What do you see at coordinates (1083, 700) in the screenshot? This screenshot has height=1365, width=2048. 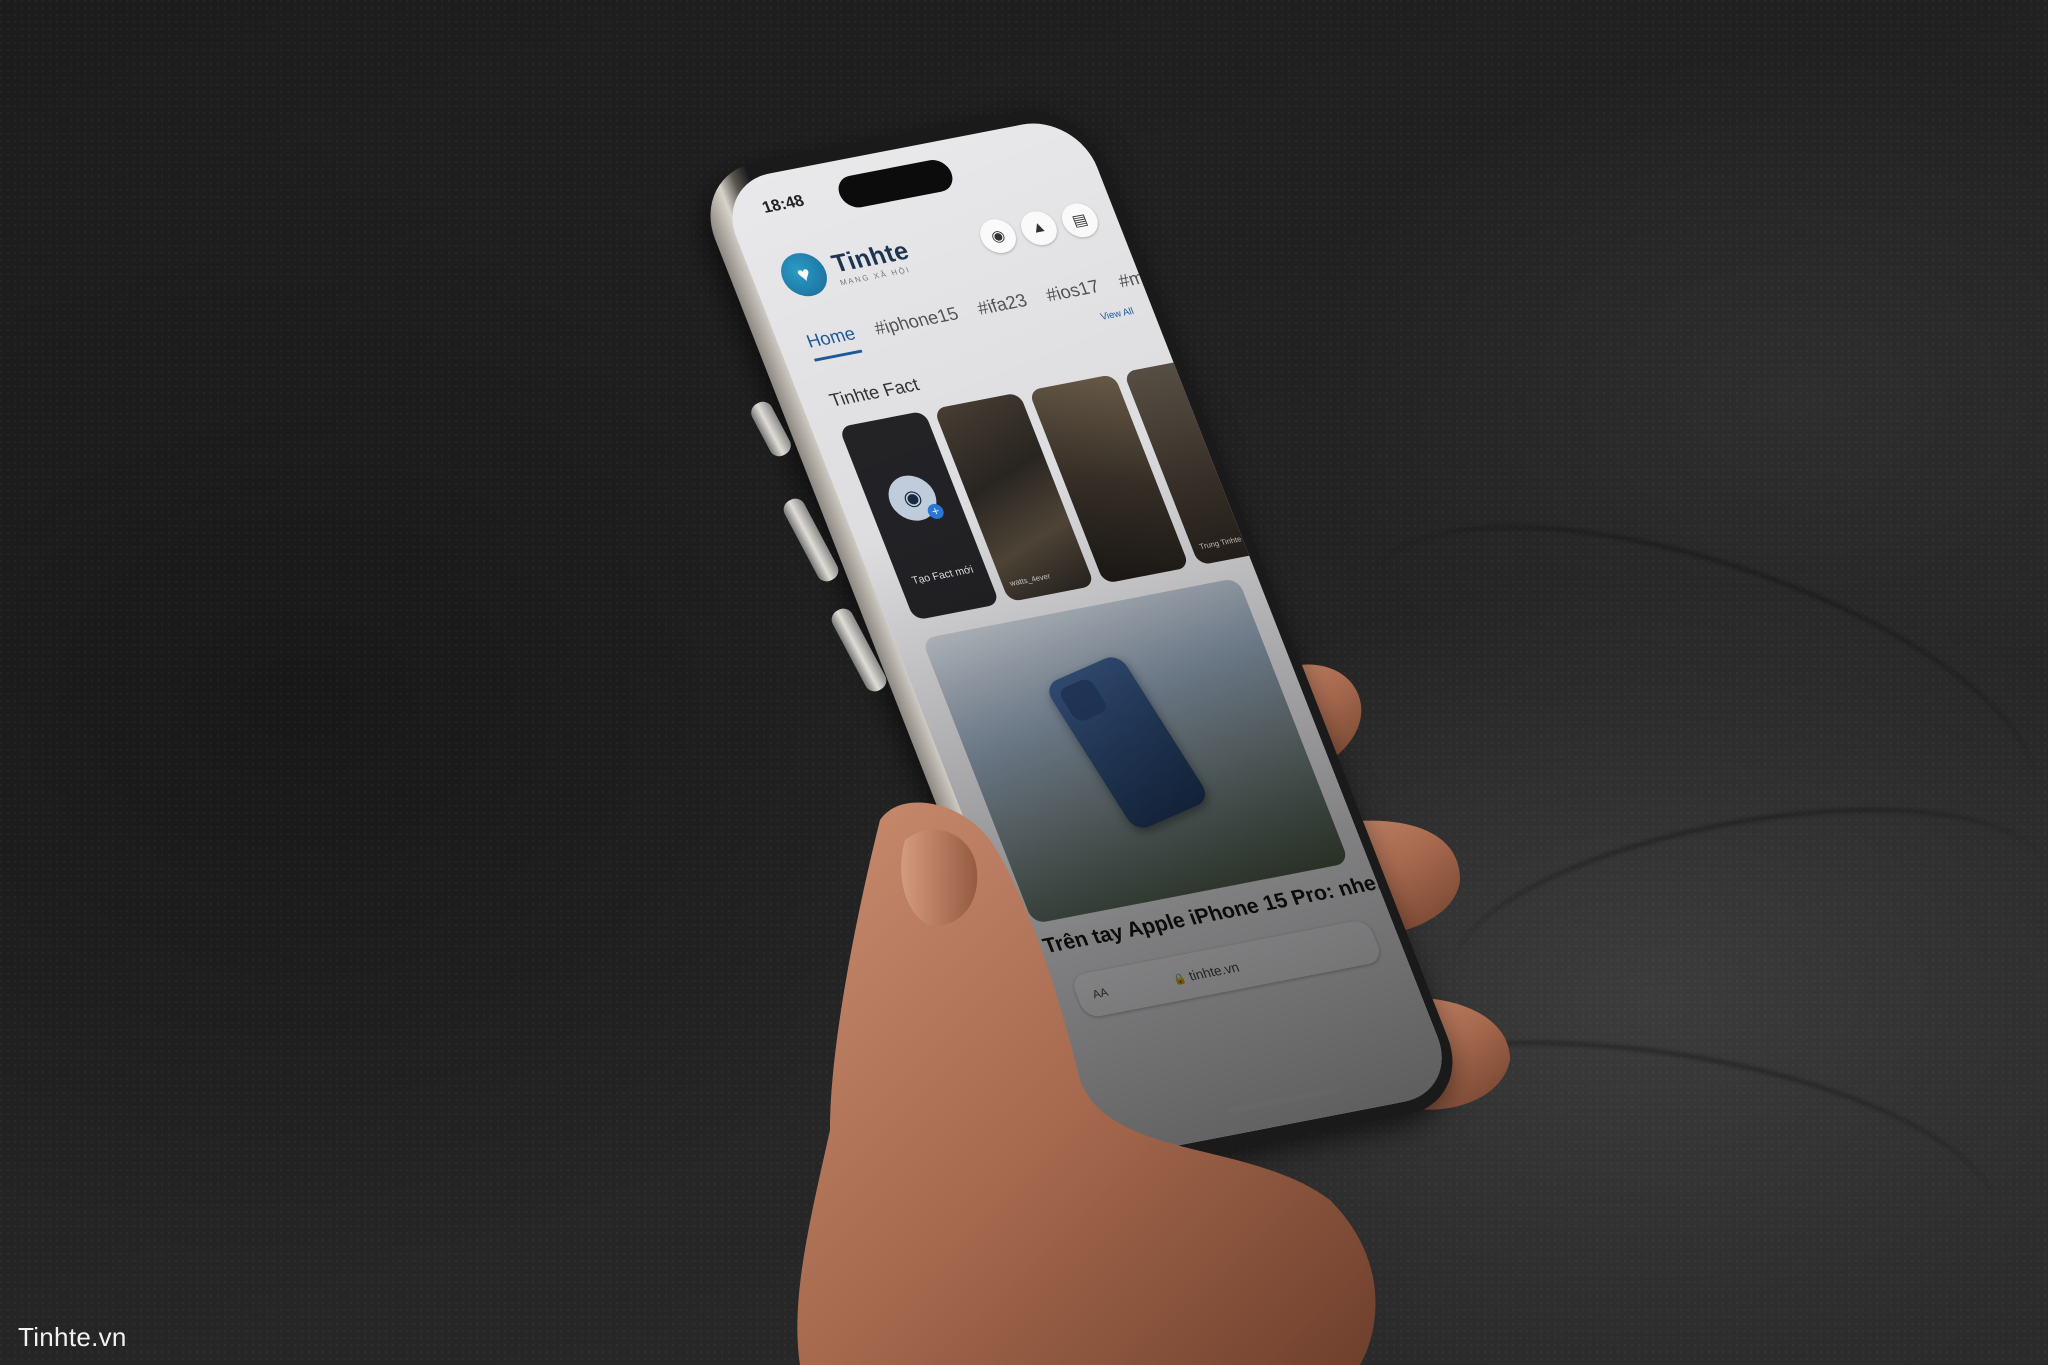 I see `camera-module` at bounding box center [1083, 700].